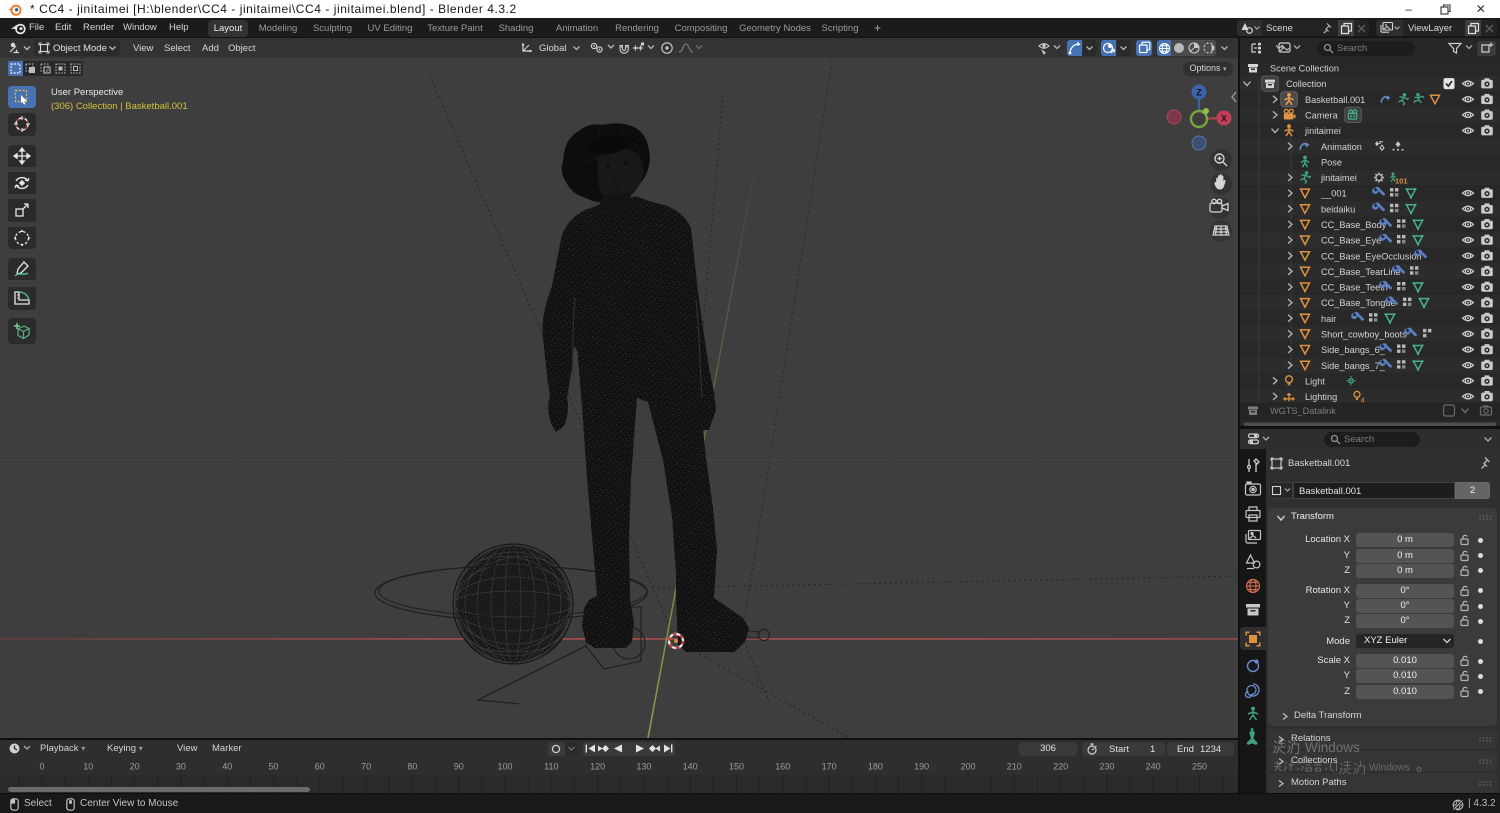 This screenshot has width=1500, height=813. I want to click on svg-text: CC_Base_TearLine, so click(1361, 272).